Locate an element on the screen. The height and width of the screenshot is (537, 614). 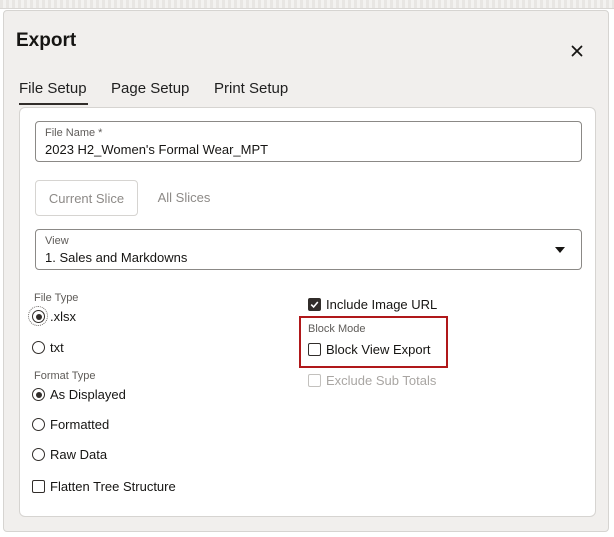
checkbox-checked-icon is located at coordinates (314, 304).